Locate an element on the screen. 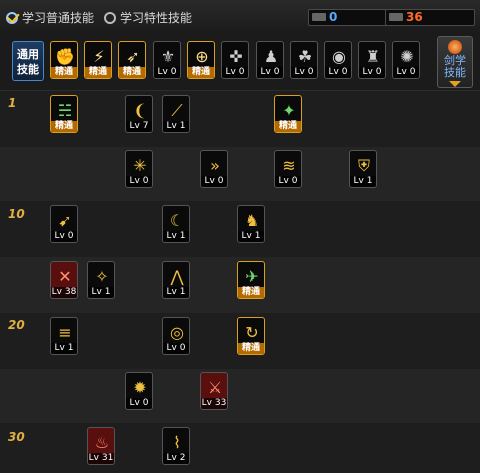 This screenshot has height=473, width=480. arrows-icon: » is located at coordinates (215, 165).